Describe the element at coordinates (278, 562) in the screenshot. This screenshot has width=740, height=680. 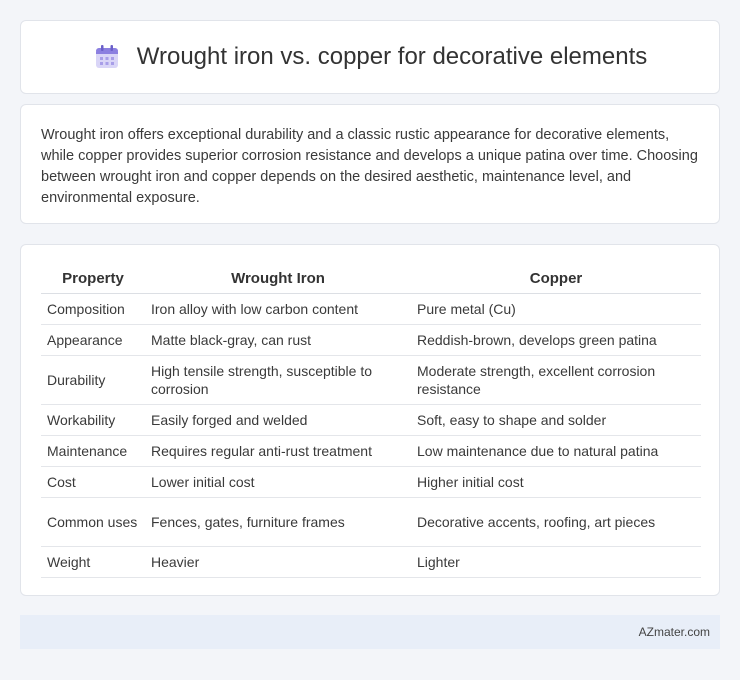
I see `wrought-iron-cell: Heavier` at that location.